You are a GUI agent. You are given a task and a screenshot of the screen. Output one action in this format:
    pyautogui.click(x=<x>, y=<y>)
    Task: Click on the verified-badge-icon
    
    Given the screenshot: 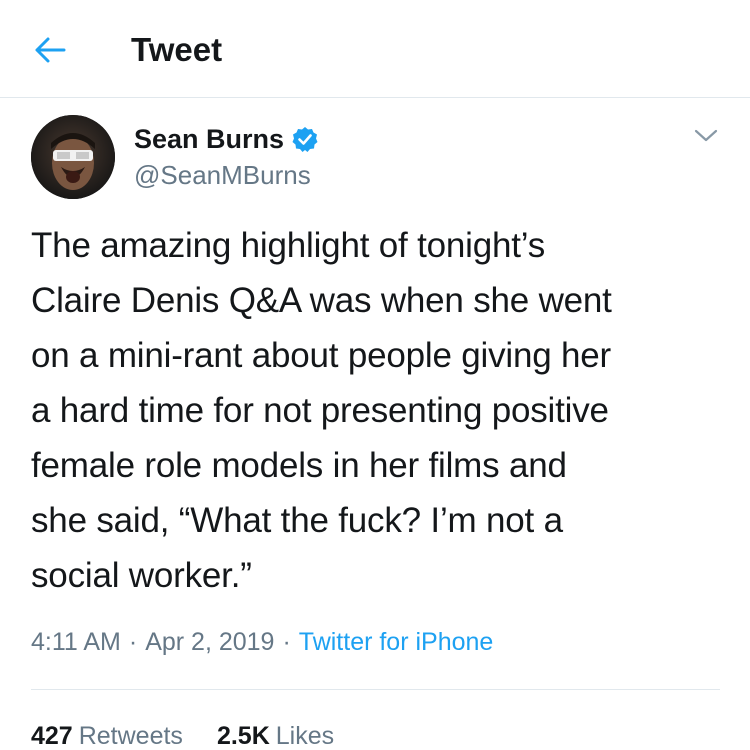 What is the action you would take?
    pyautogui.click(x=305, y=139)
    